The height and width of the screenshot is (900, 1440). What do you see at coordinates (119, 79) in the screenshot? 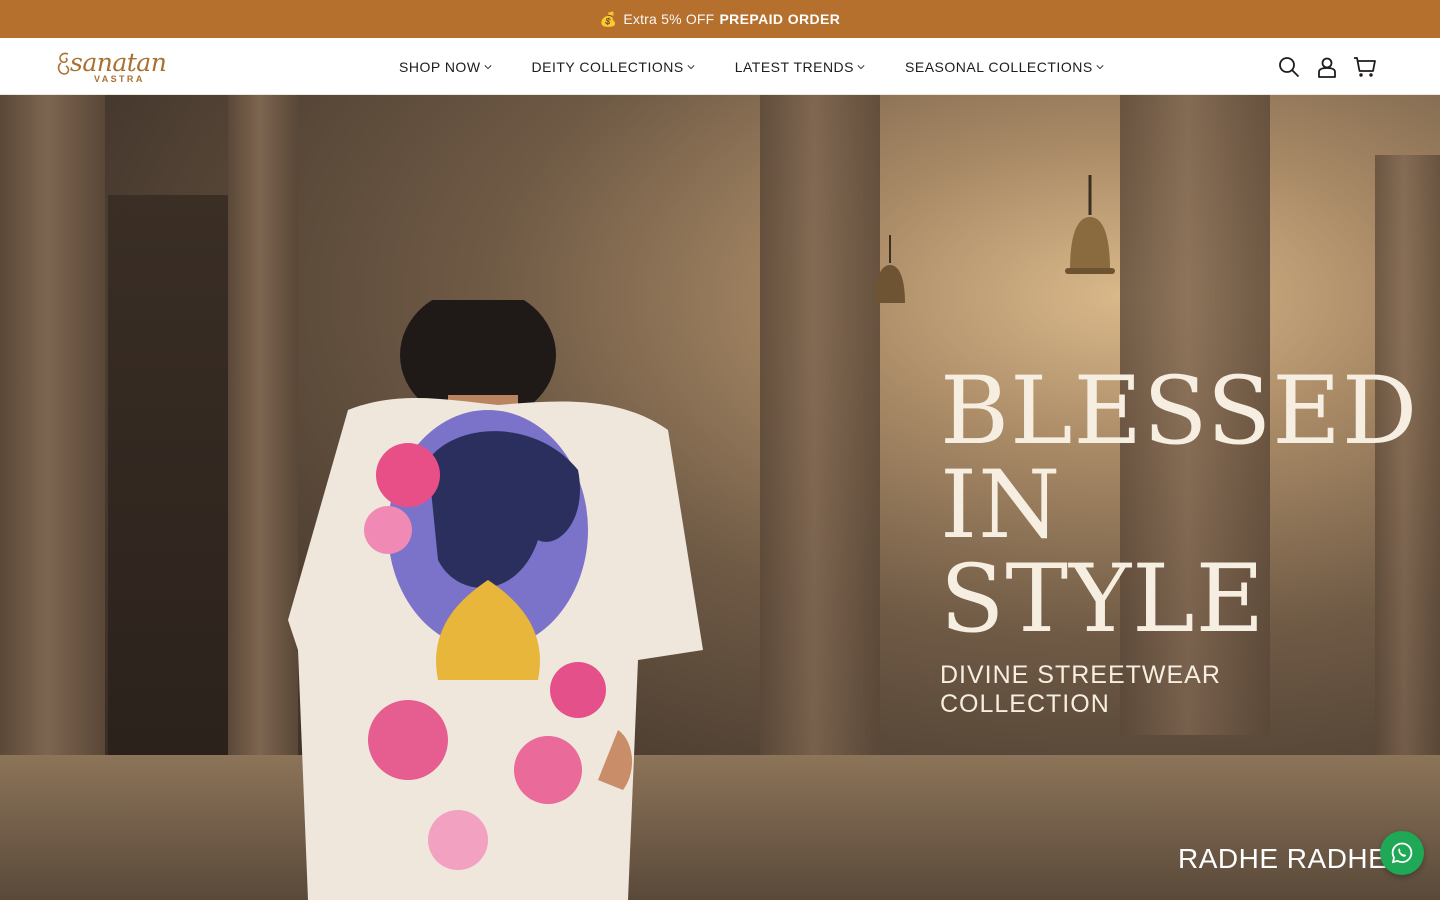
I see `logo-subtitle: VASTRA` at bounding box center [119, 79].